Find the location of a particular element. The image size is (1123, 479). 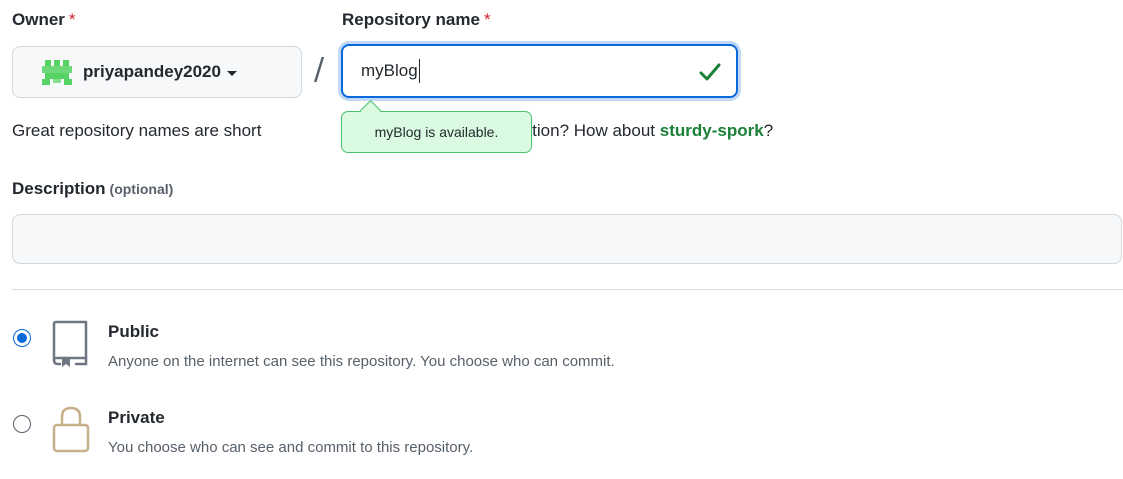

section-divider is located at coordinates (567, 289).